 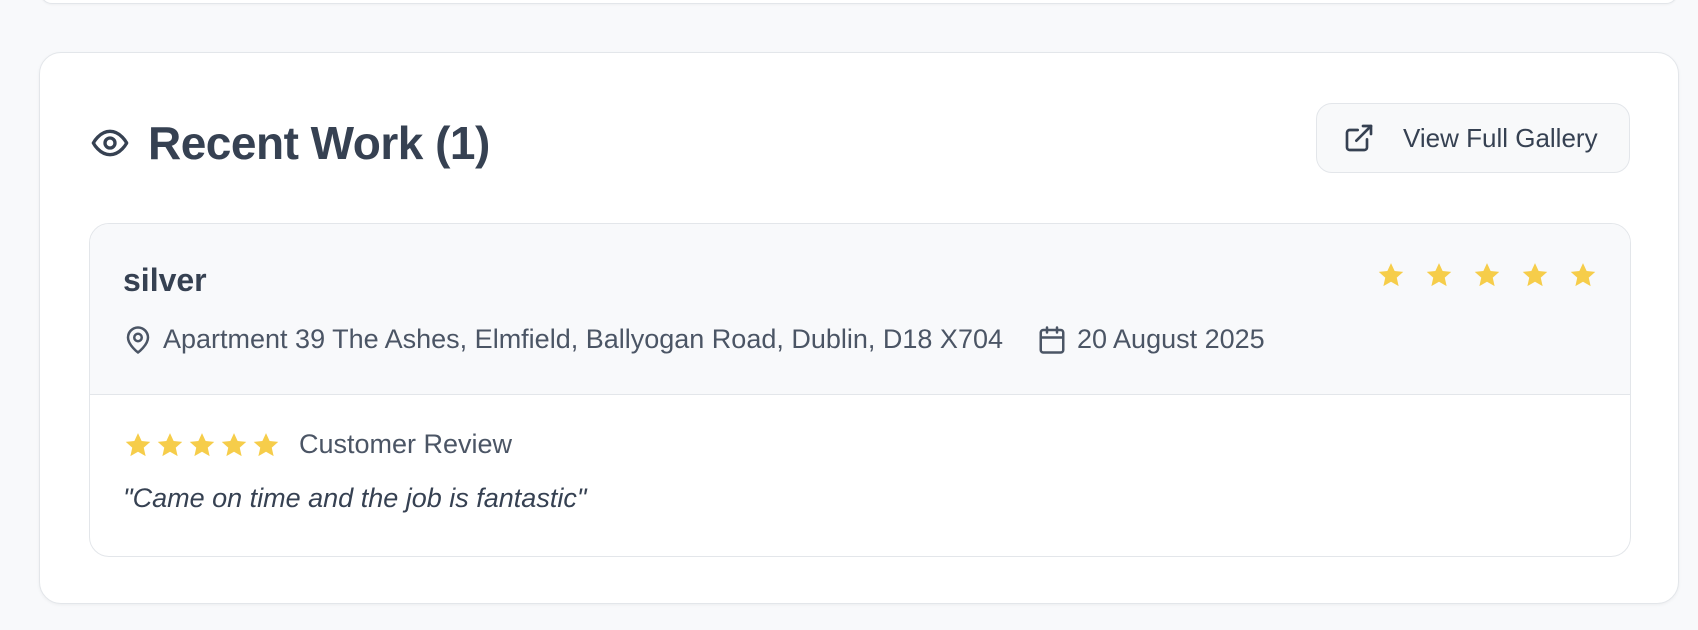 I want to click on review-rating-stars, so click(x=202, y=445).